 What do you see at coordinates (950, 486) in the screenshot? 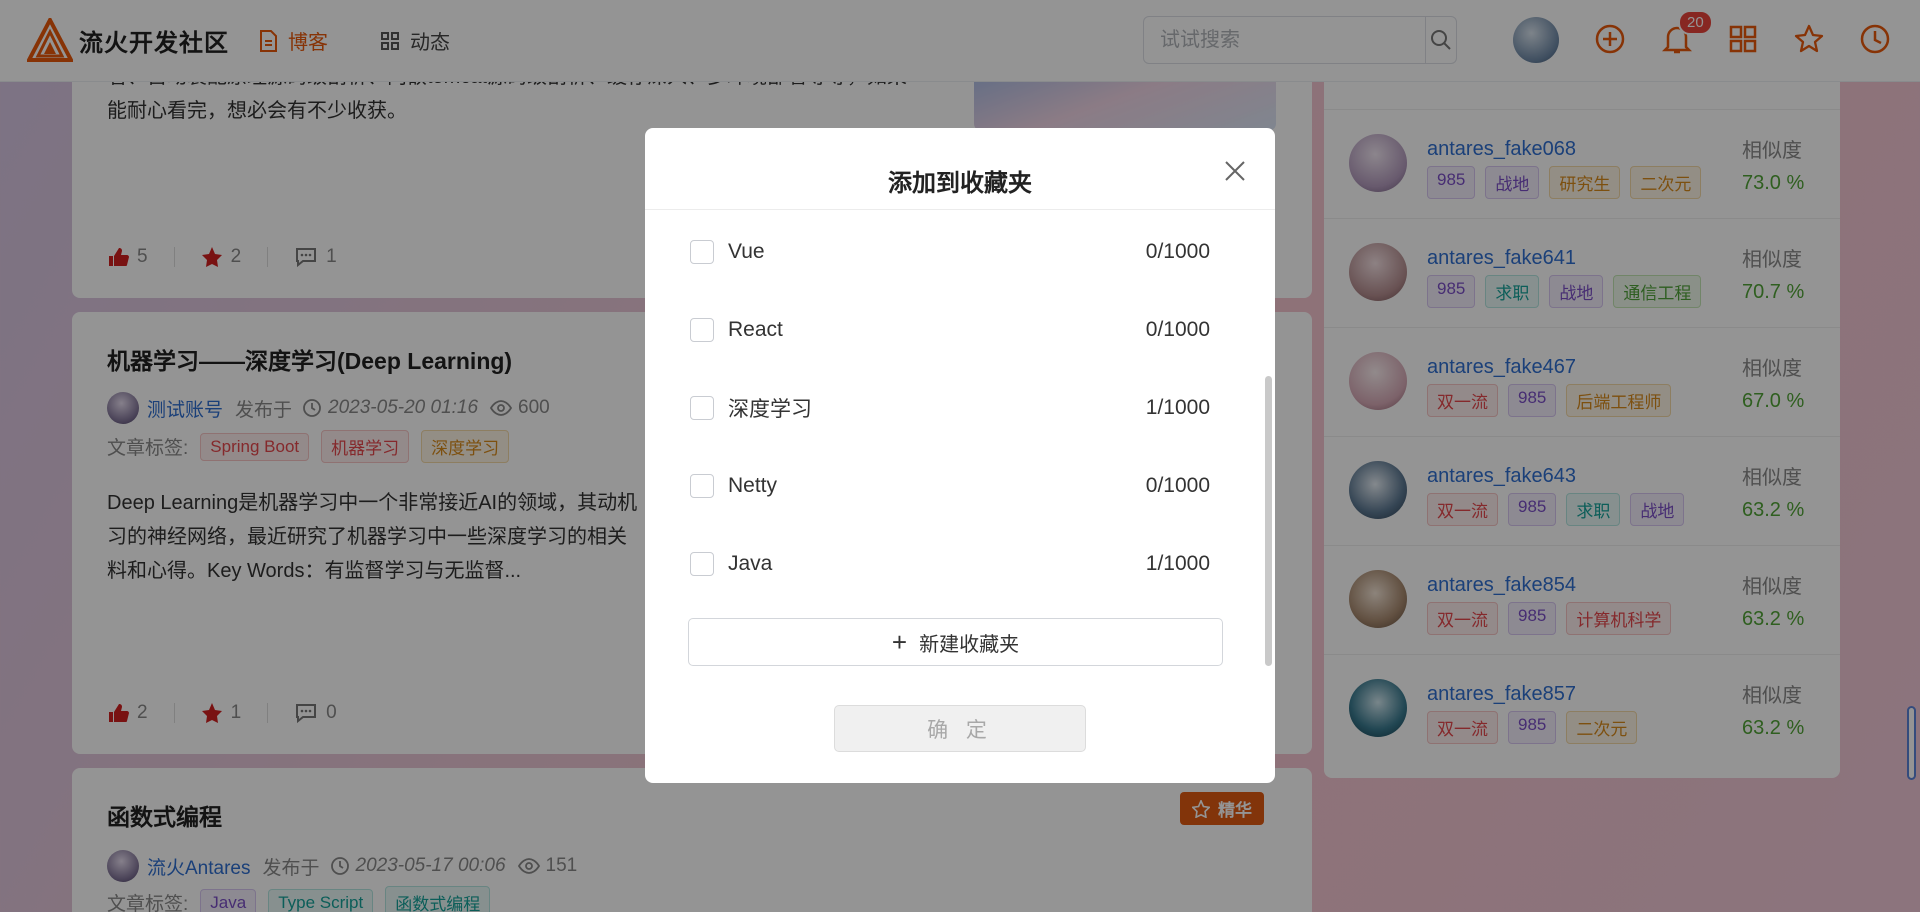
I see `favorite-folder-item: Netty 0/1000` at bounding box center [950, 486].